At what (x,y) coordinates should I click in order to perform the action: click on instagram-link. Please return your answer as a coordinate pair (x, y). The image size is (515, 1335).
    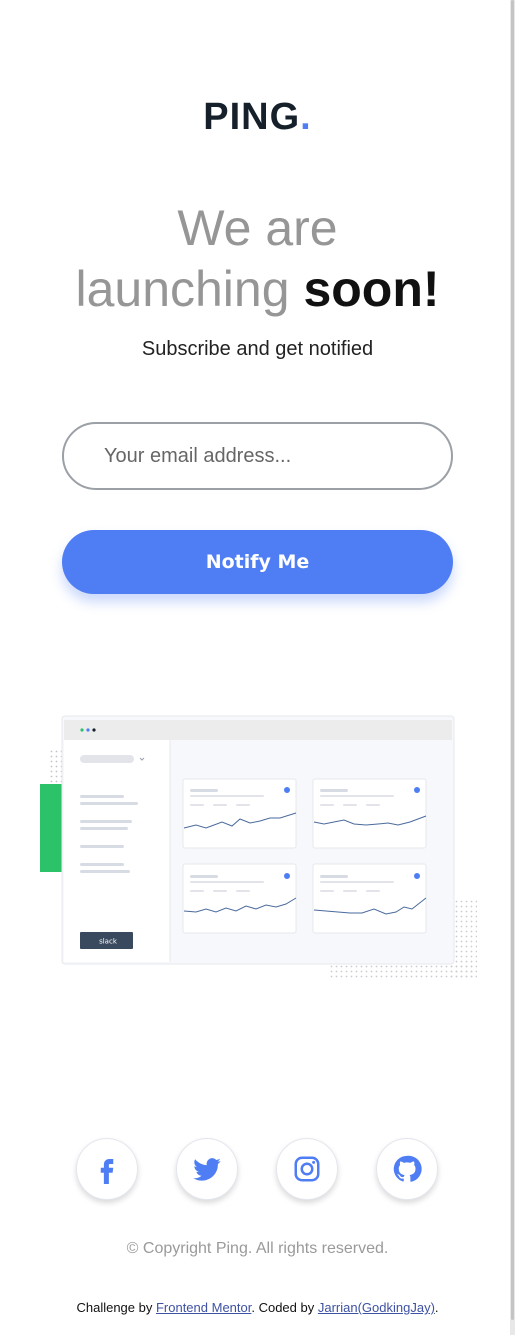
    Looking at the image, I should click on (307, 1169).